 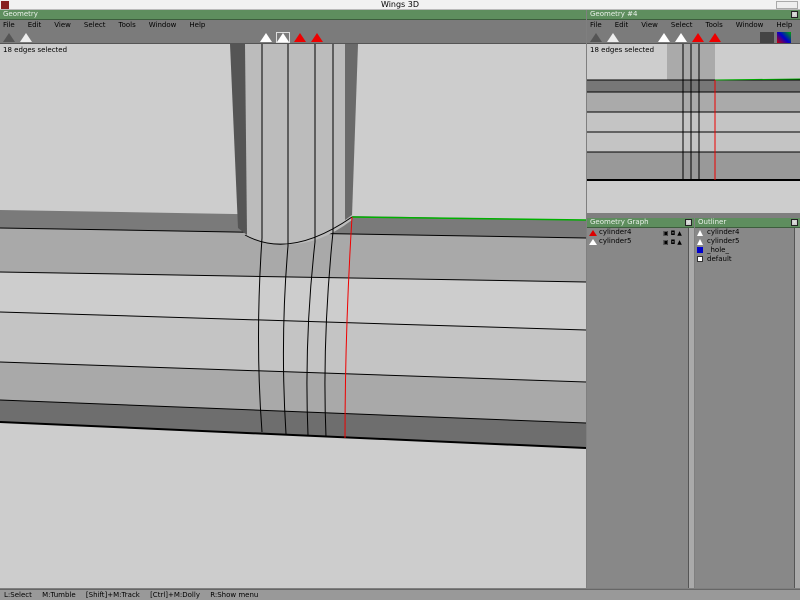 I want to click on panel-title: Geometry Graph, so click(x=619, y=222).